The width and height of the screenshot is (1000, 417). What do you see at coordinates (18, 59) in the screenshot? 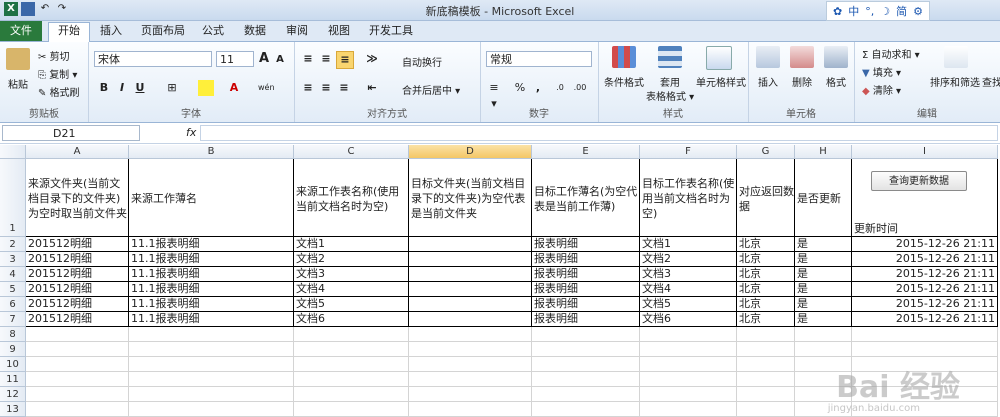
I see `paste-icon` at bounding box center [18, 59].